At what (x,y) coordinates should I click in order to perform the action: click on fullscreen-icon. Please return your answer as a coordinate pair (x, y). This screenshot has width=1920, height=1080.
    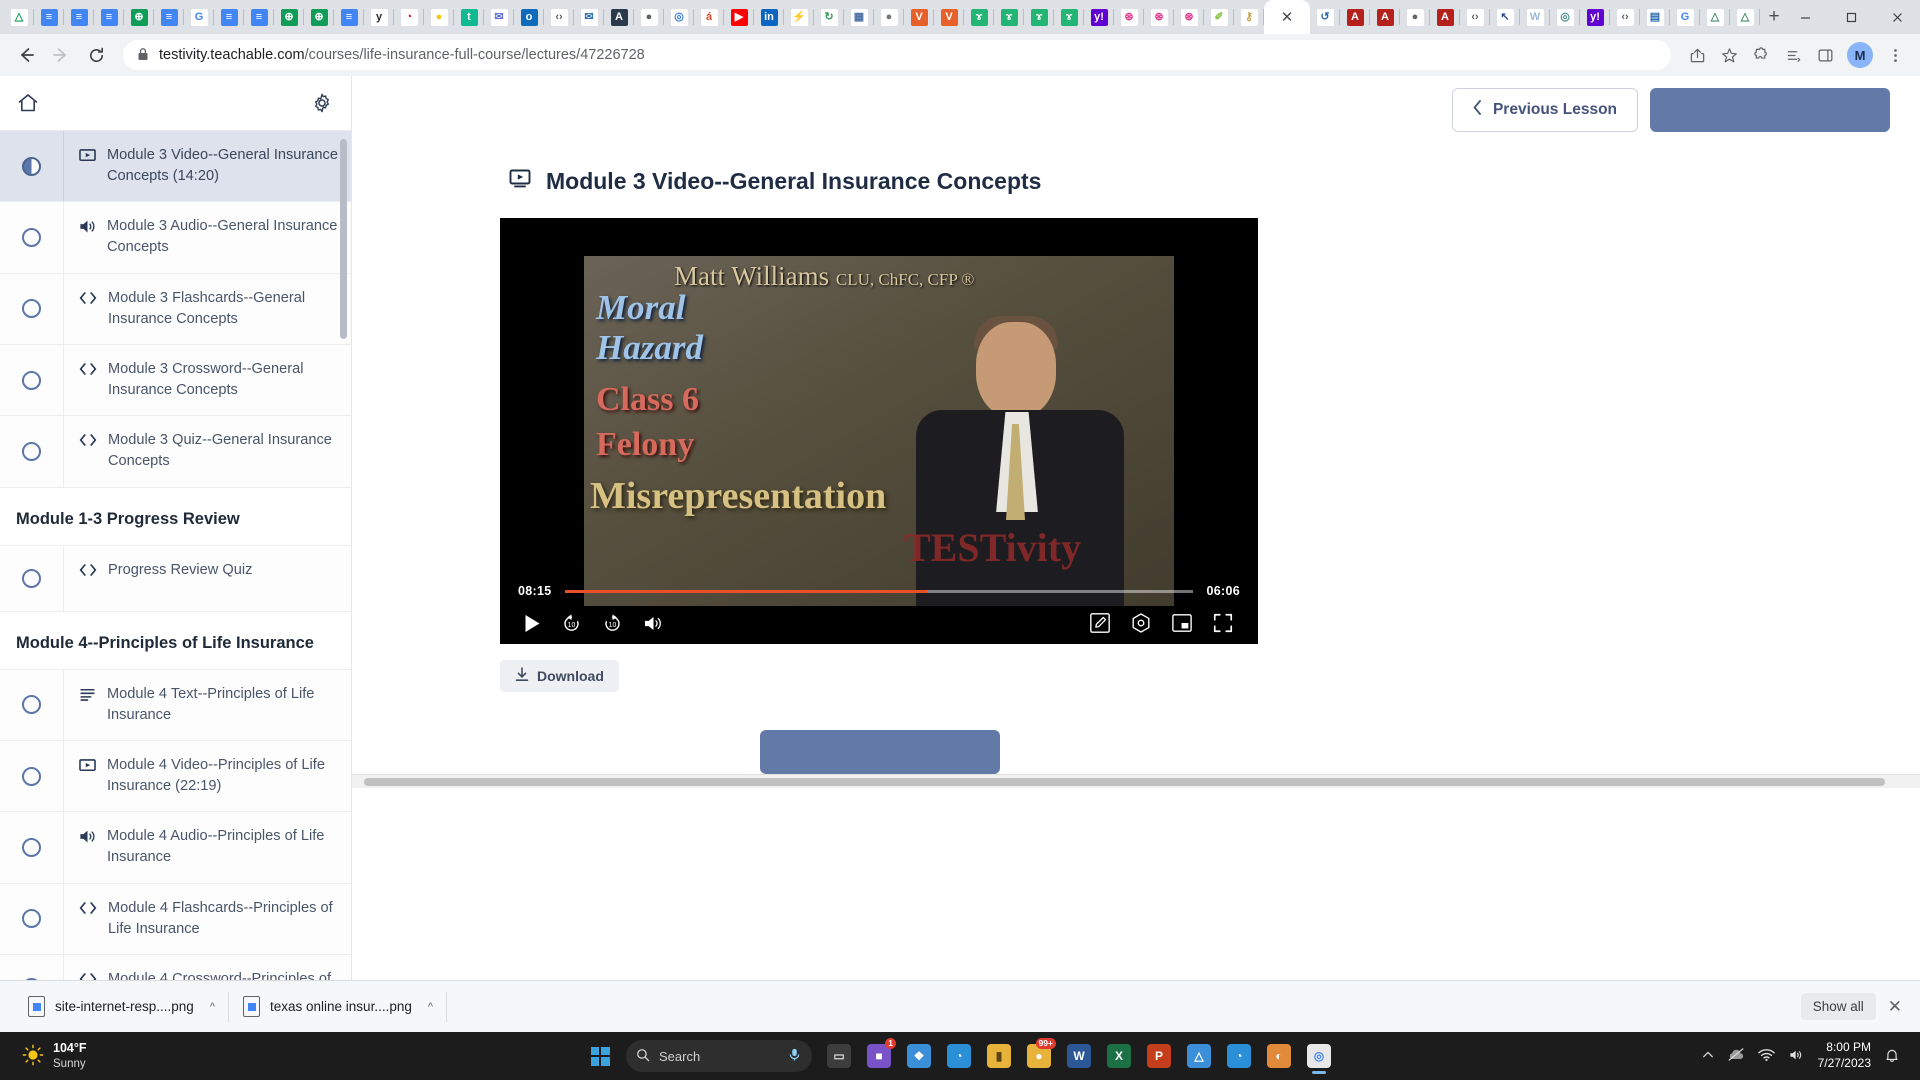
    Looking at the image, I should click on (1223, 623).